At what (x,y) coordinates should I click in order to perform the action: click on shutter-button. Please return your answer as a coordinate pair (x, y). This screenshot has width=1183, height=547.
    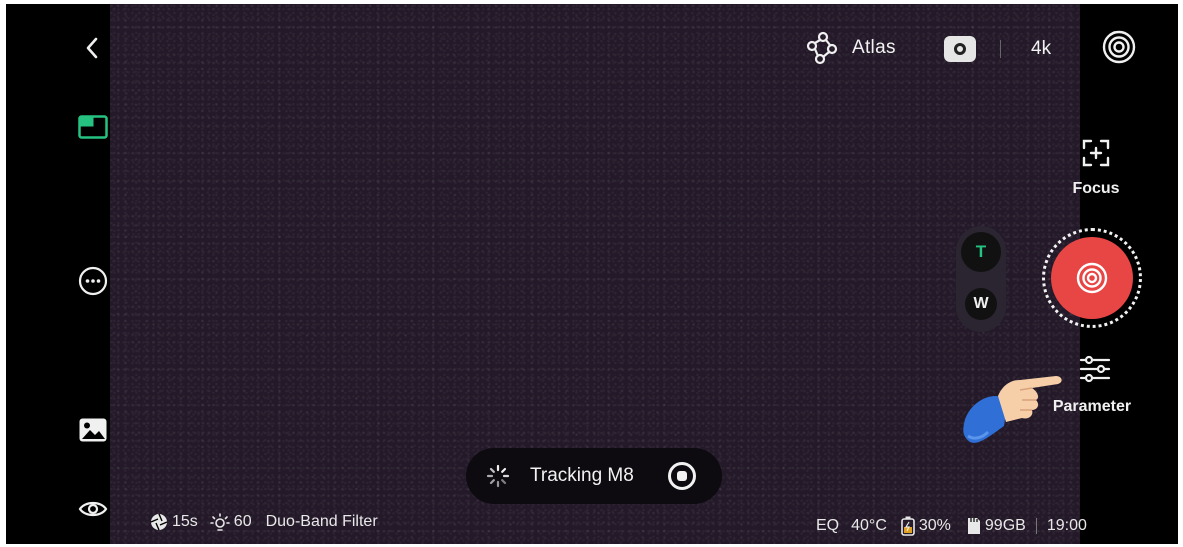
    Looking at the image, I should click on (1092, 278).